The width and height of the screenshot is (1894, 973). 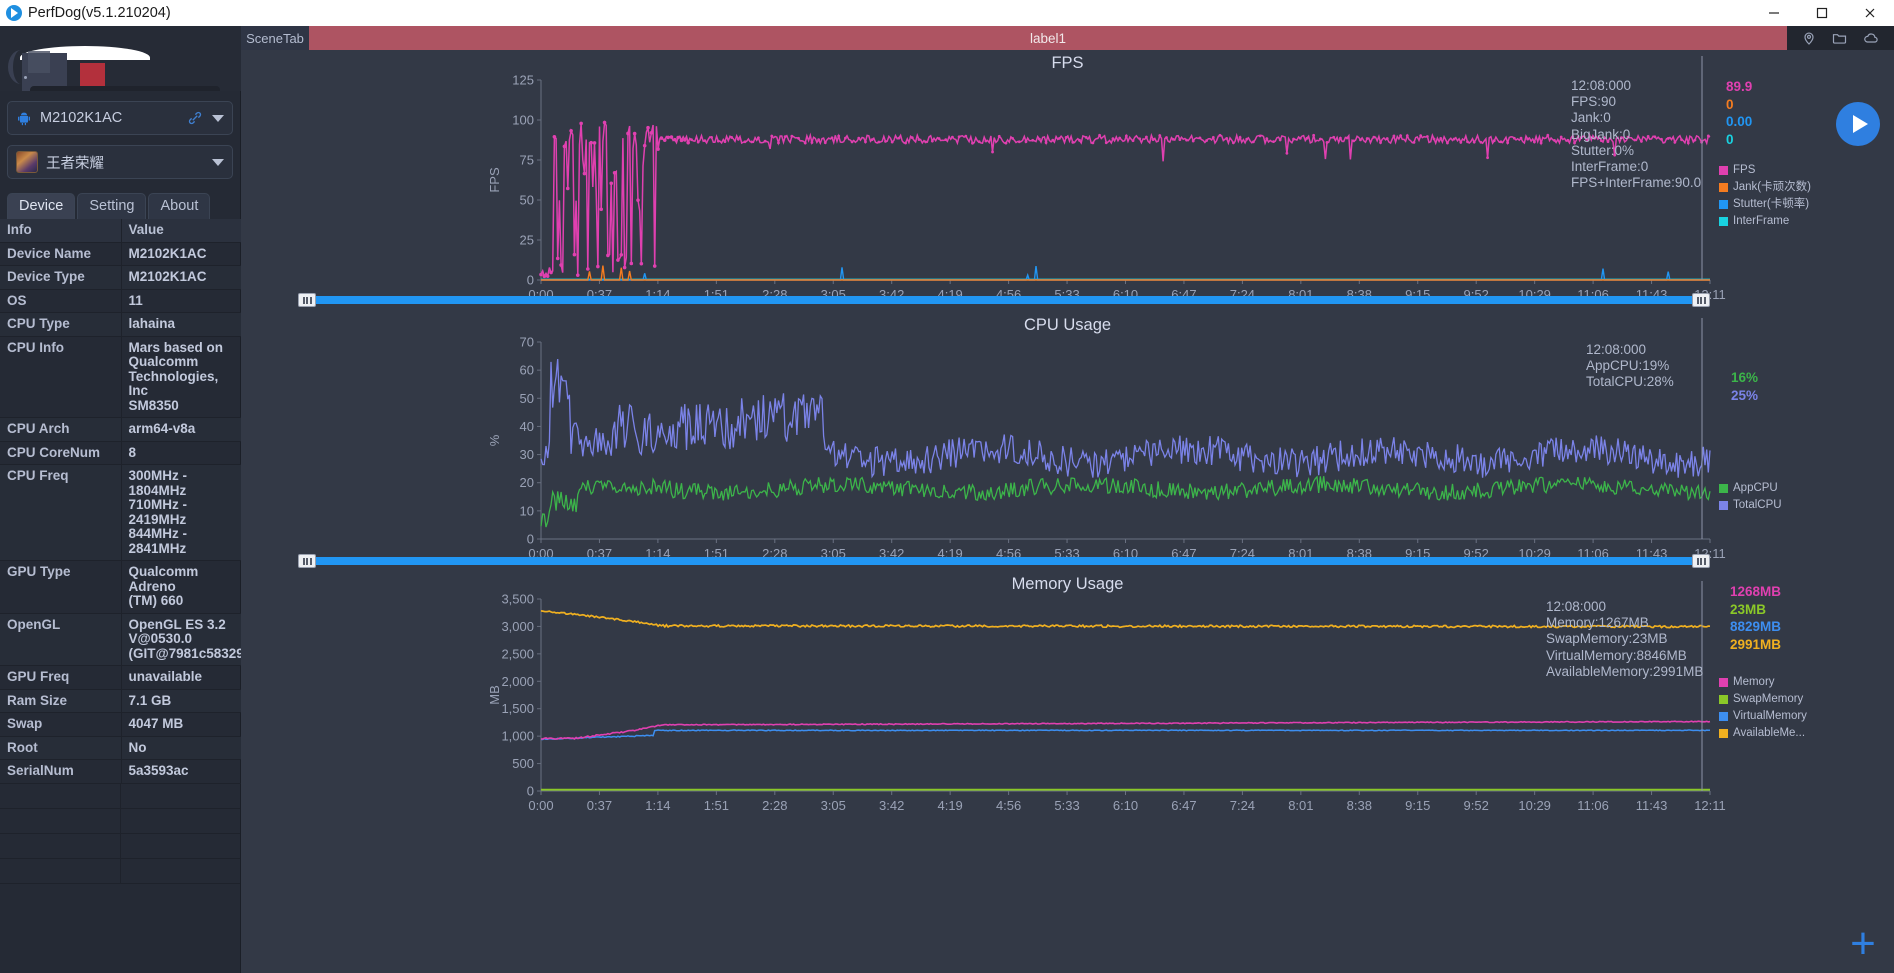 I want to click on info-cell: OS, so click(x=61, y=301).